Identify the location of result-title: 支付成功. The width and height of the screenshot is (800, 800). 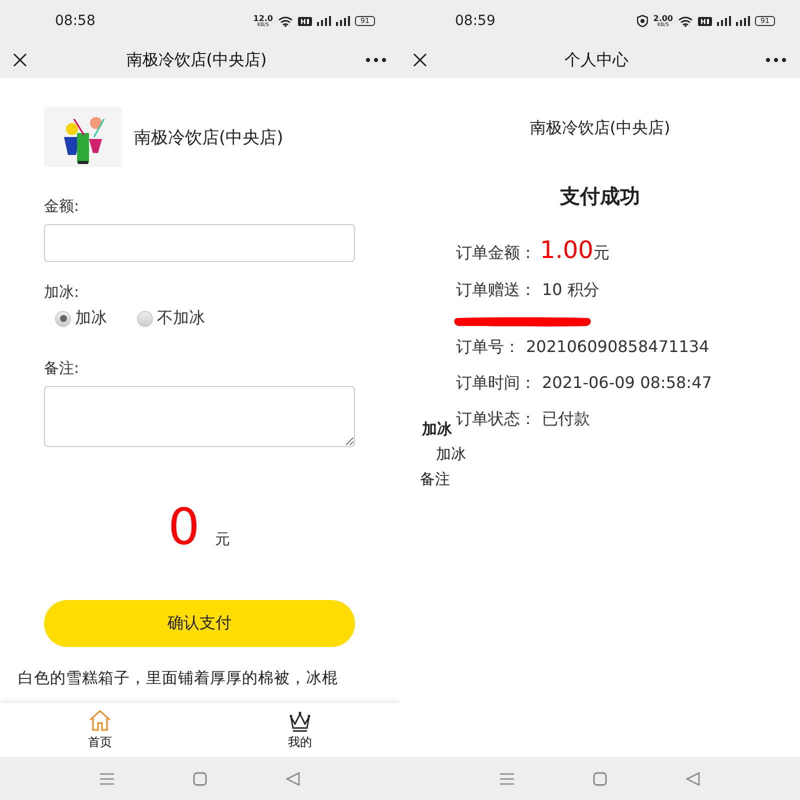
(600, 196).